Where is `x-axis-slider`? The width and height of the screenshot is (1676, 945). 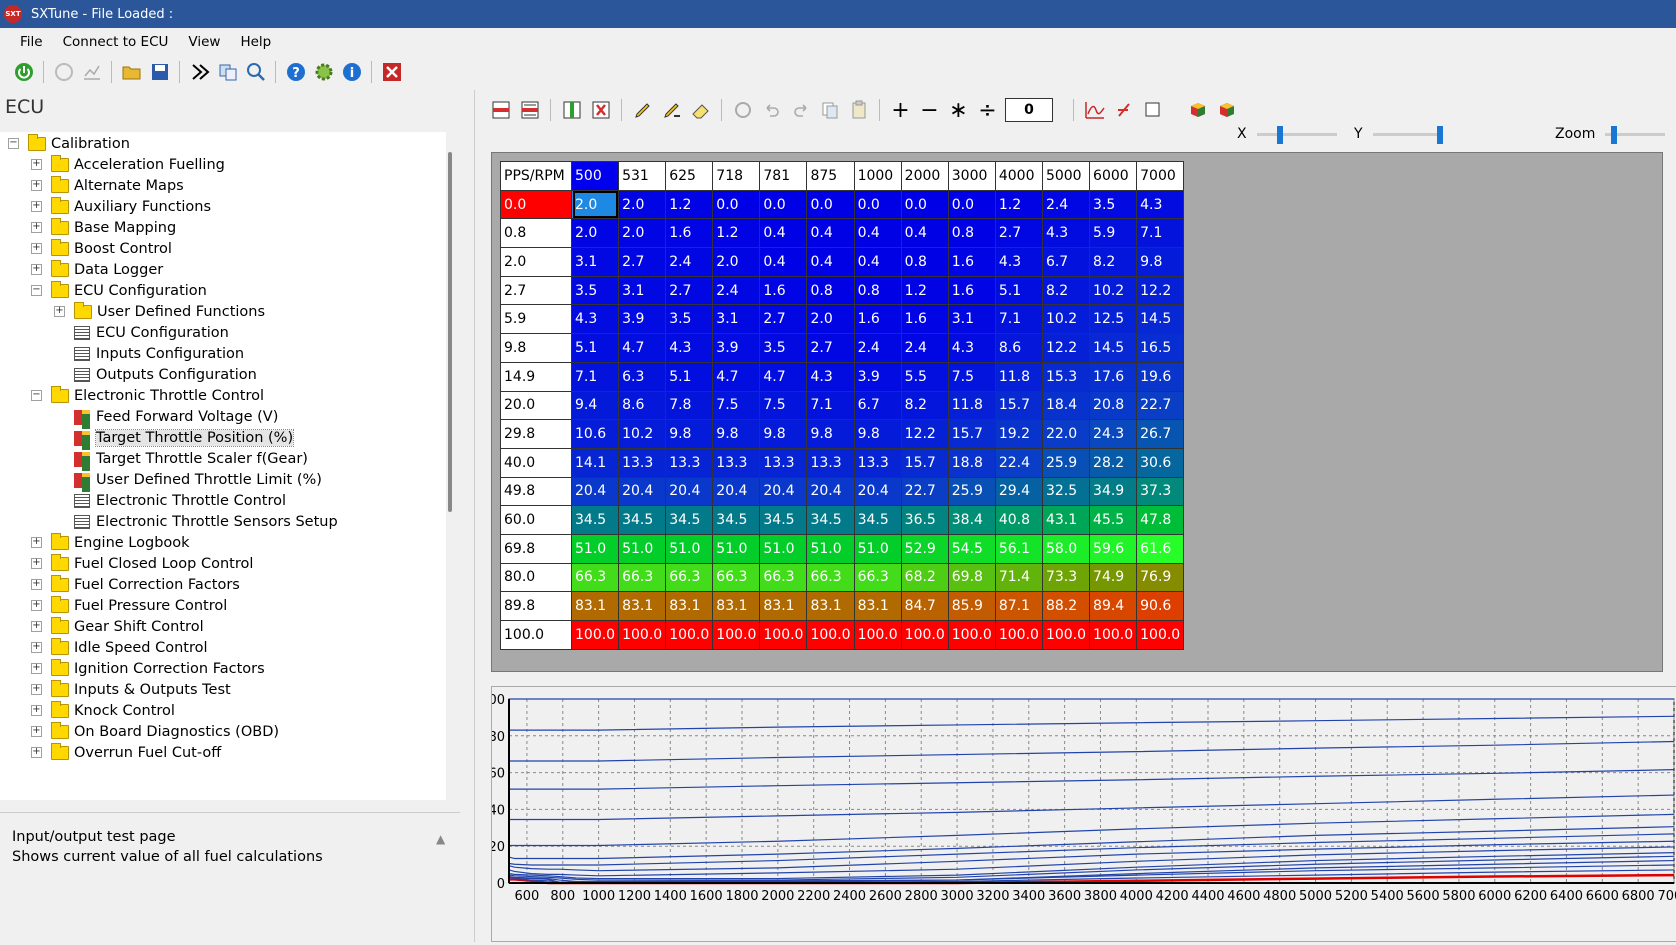 x-axis-slider is located at coordinates (1296, 134).